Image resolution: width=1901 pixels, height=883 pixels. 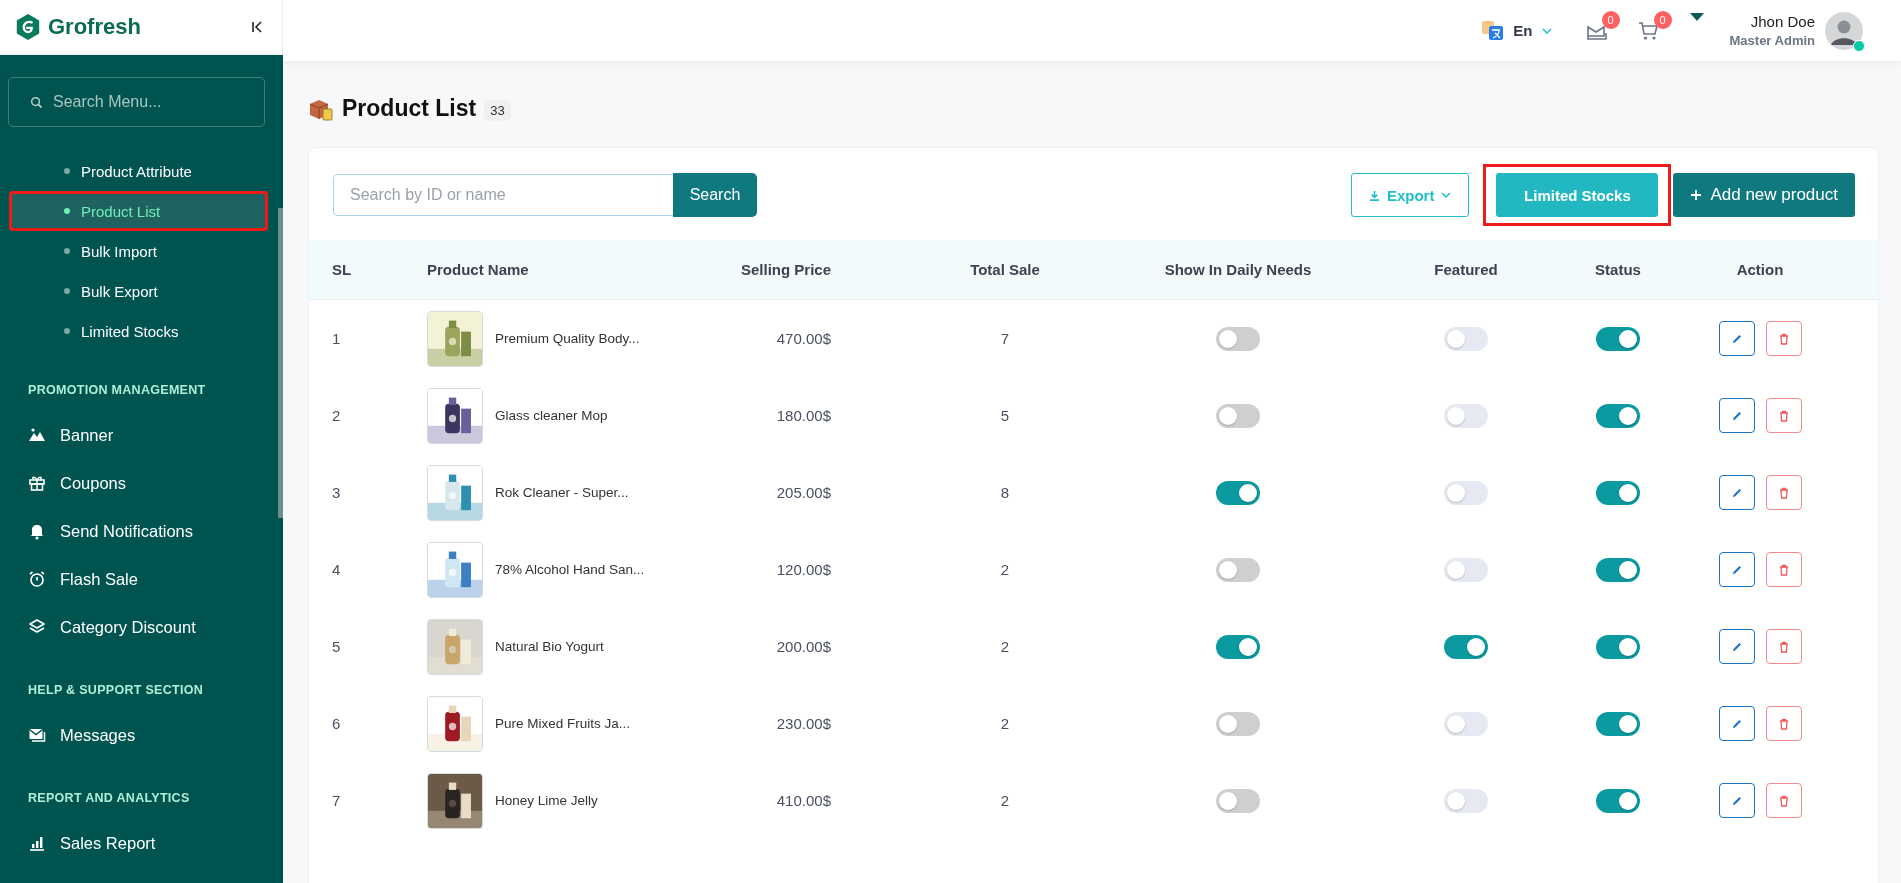 What do you see at coordinates (336, 569) in the screenshot?
I see `table-cell-text: 4` at bounding box center [336, 569].